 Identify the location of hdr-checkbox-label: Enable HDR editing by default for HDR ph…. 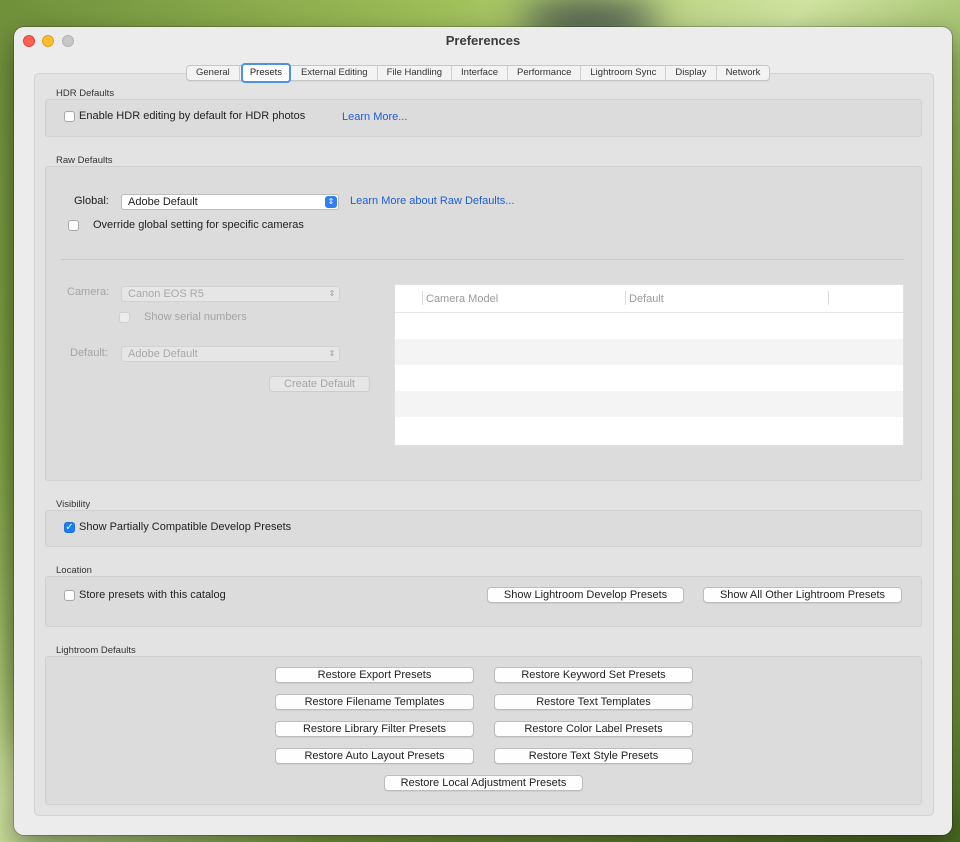
(192, 116).